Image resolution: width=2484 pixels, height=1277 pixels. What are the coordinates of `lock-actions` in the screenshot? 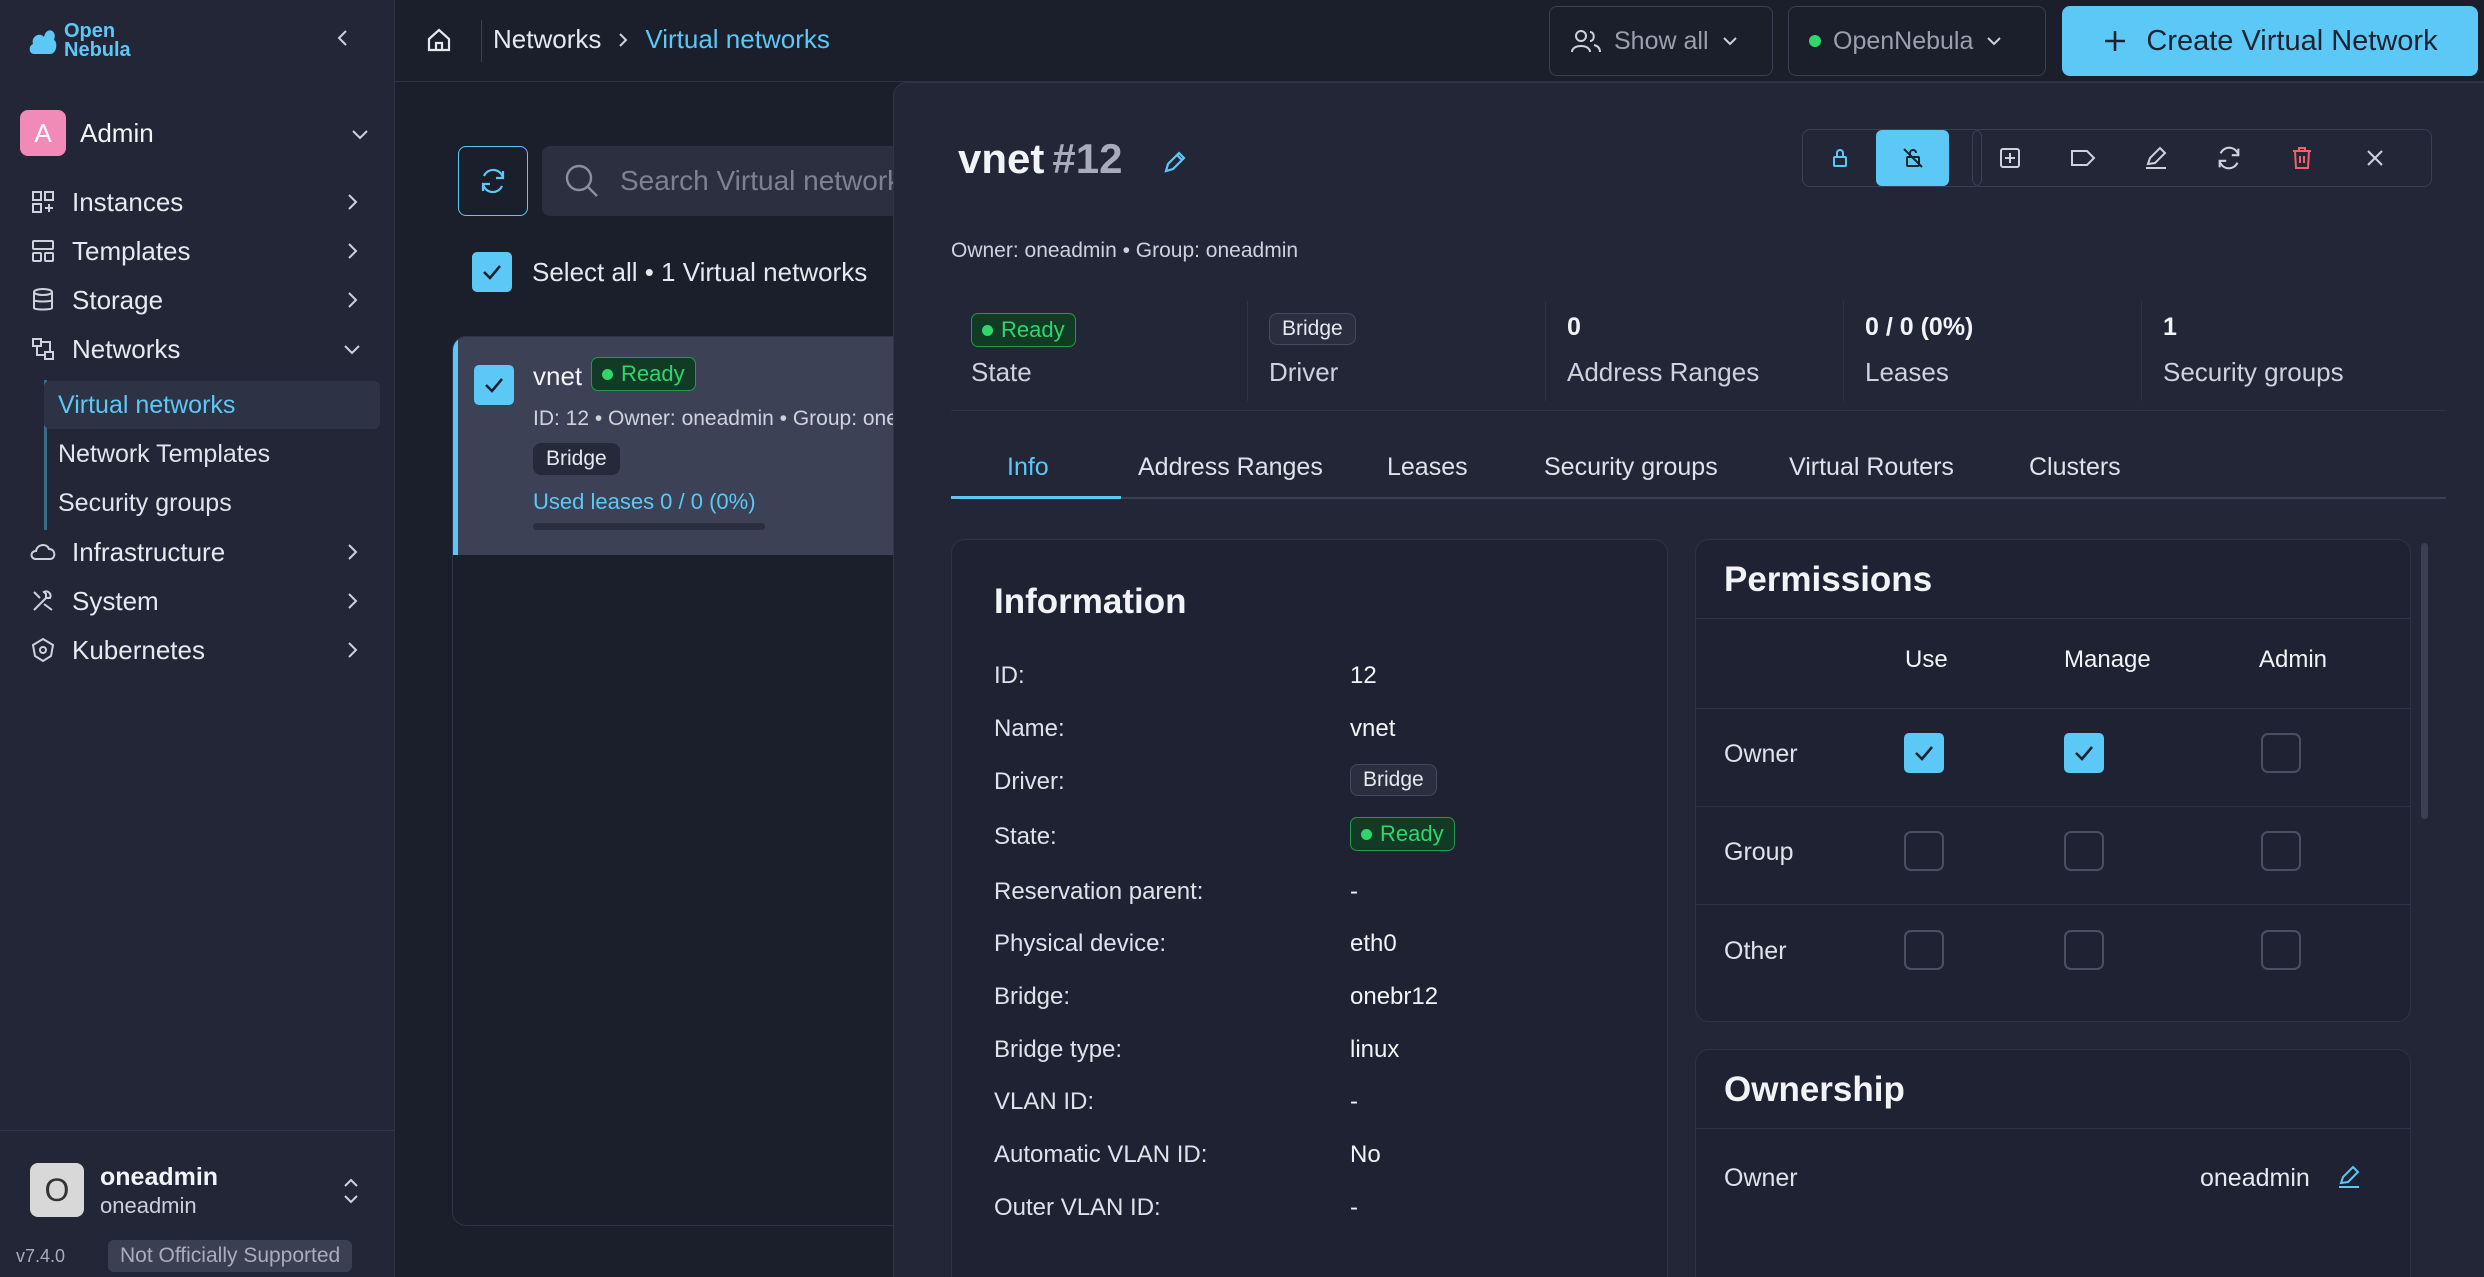 It's located at (1892, 158).